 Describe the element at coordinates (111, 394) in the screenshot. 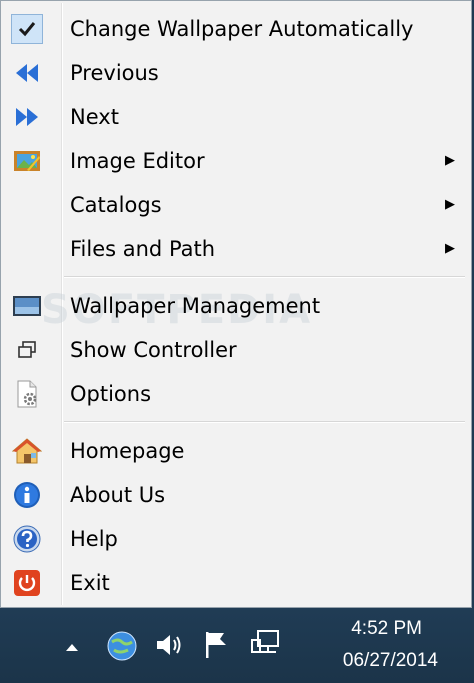

I see `menu-item-label: Options` at that location.